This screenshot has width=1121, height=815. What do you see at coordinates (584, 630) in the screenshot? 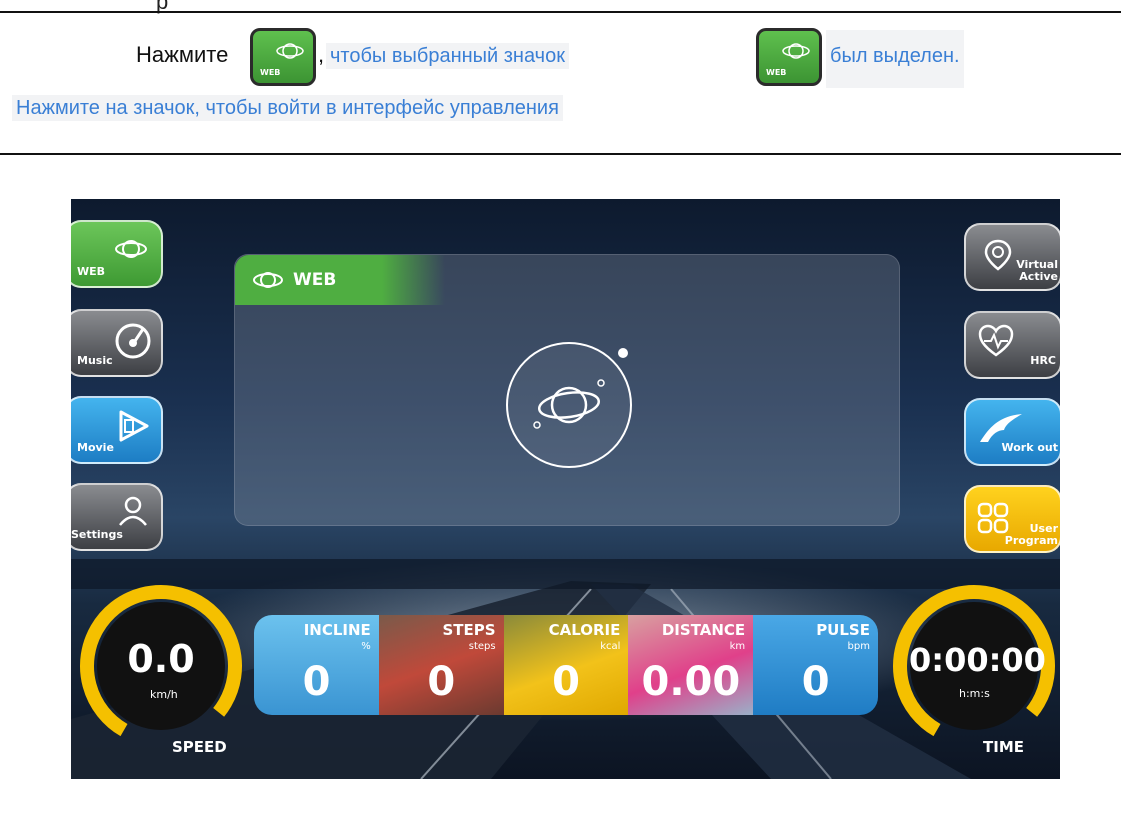
I see `stat-calorie-title: CALORIE` at bounding box center [584, 630].